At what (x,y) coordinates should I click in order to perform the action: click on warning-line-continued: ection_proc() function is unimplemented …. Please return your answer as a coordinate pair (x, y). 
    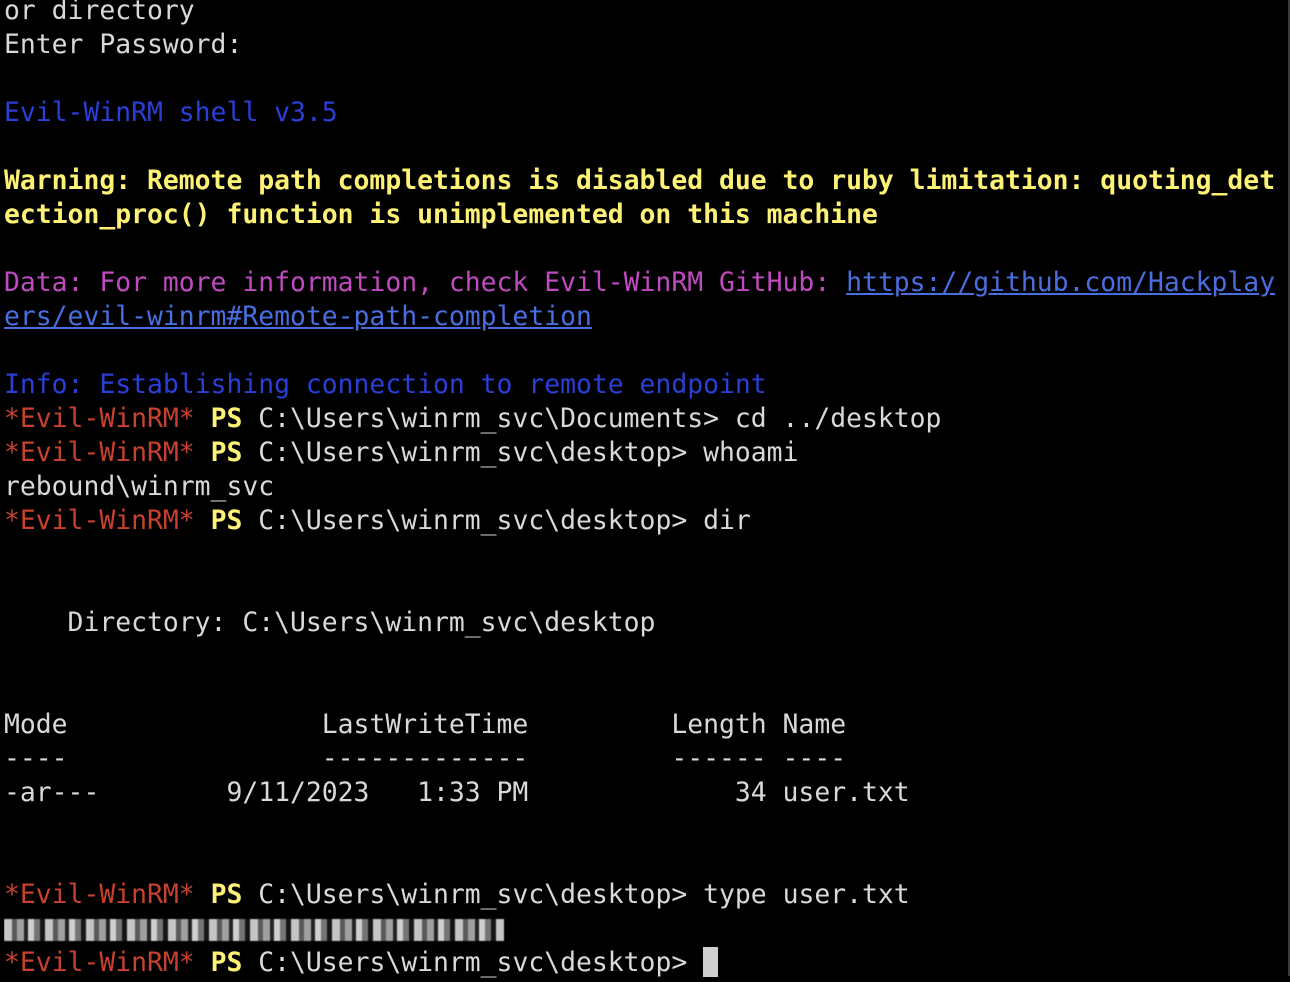
    Looking at the image, I should click on (441, 214).